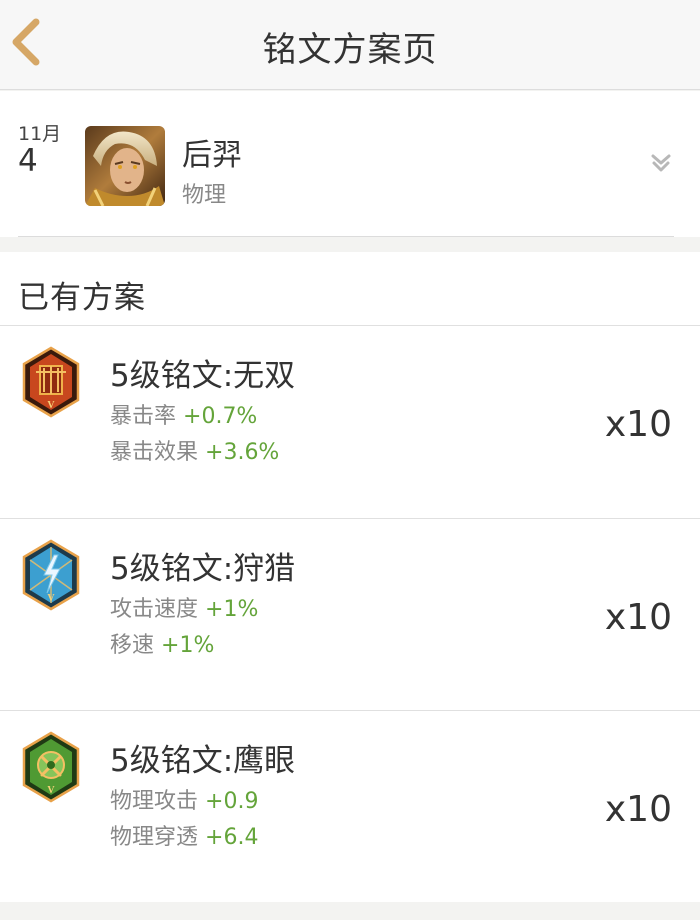  I want to click on date-block: 11月 4, so click(48, 151).